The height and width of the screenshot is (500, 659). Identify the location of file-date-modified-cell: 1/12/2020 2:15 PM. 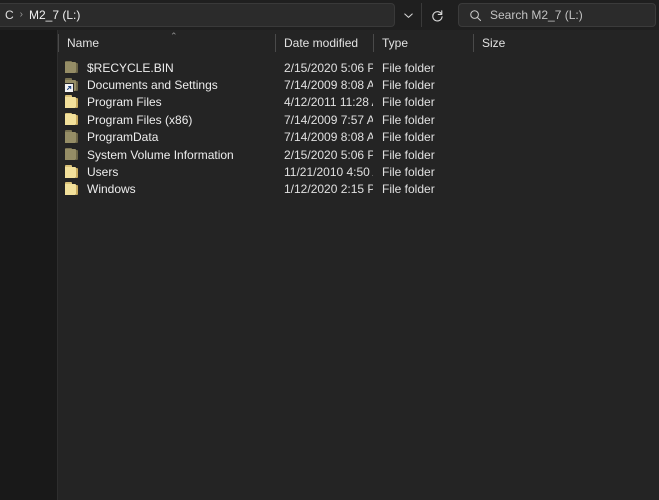
(328, 189).